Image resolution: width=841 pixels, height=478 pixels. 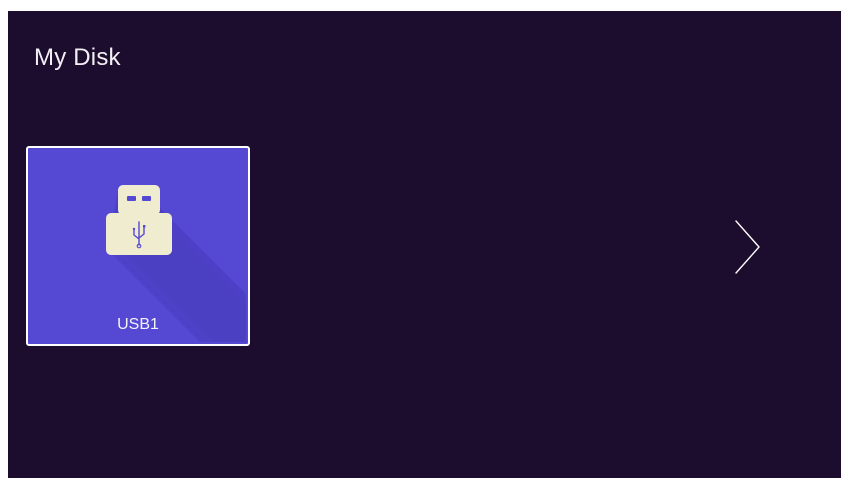 What do you see at coordinates (146, 198) in the screenshot?
I see `usb-connector-slot-right` at bounding box center [146, 198].